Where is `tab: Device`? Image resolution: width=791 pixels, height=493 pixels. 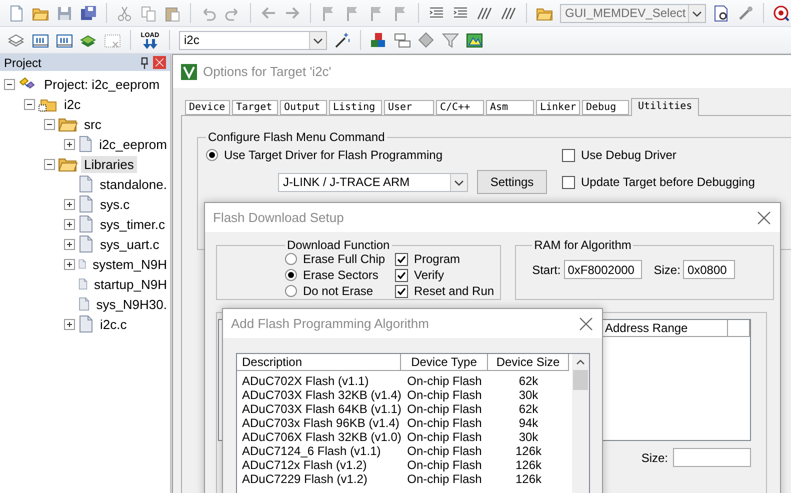
tab: Device is located at coordinates (207, 107).